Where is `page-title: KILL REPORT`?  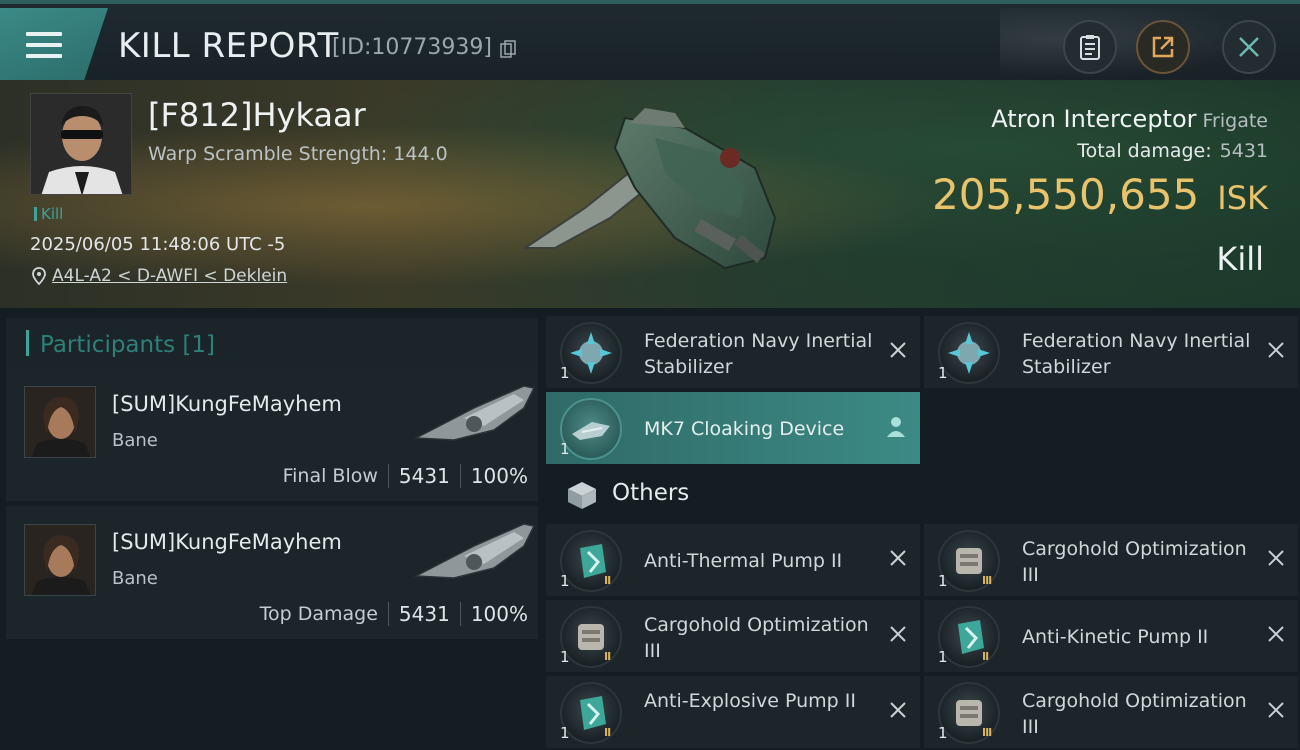 page-title: KILL REPORT is located at coordinates (228, 46).